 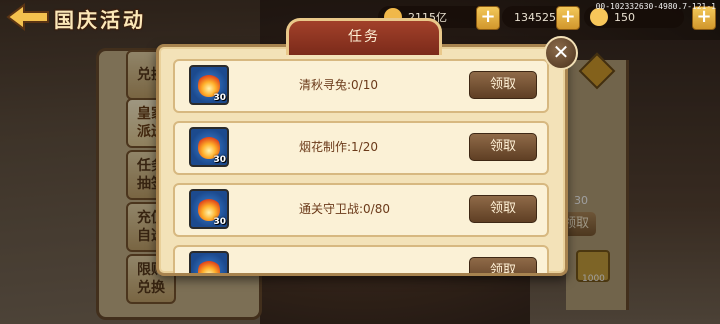 What do you see at coordinates (624, 17) in the screenshot?
I see `resource-value: 150` at bounding box center [624, 17].